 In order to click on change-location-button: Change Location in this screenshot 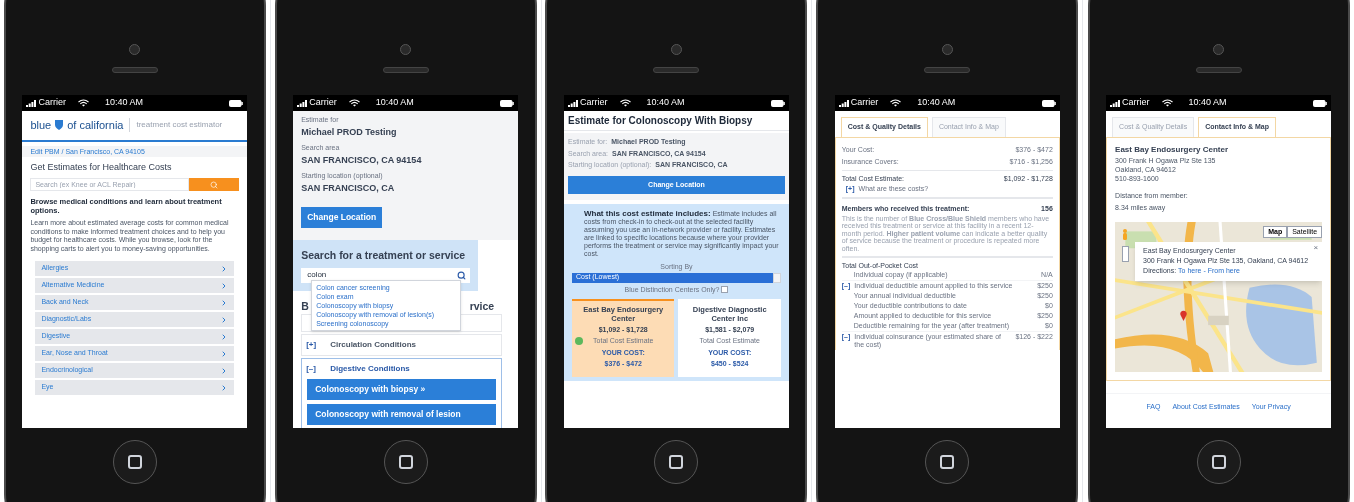, I will do `click(342, 217)`.